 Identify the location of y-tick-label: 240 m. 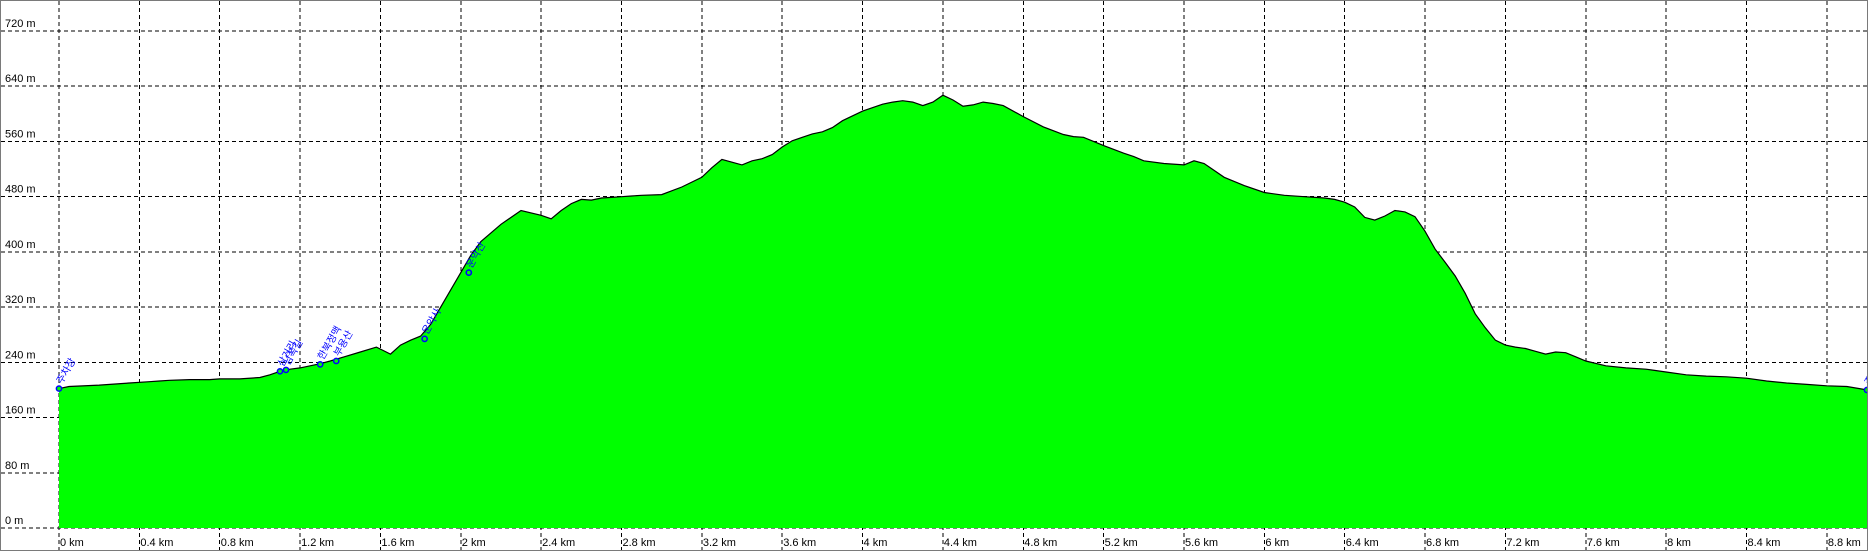
(20, 355).